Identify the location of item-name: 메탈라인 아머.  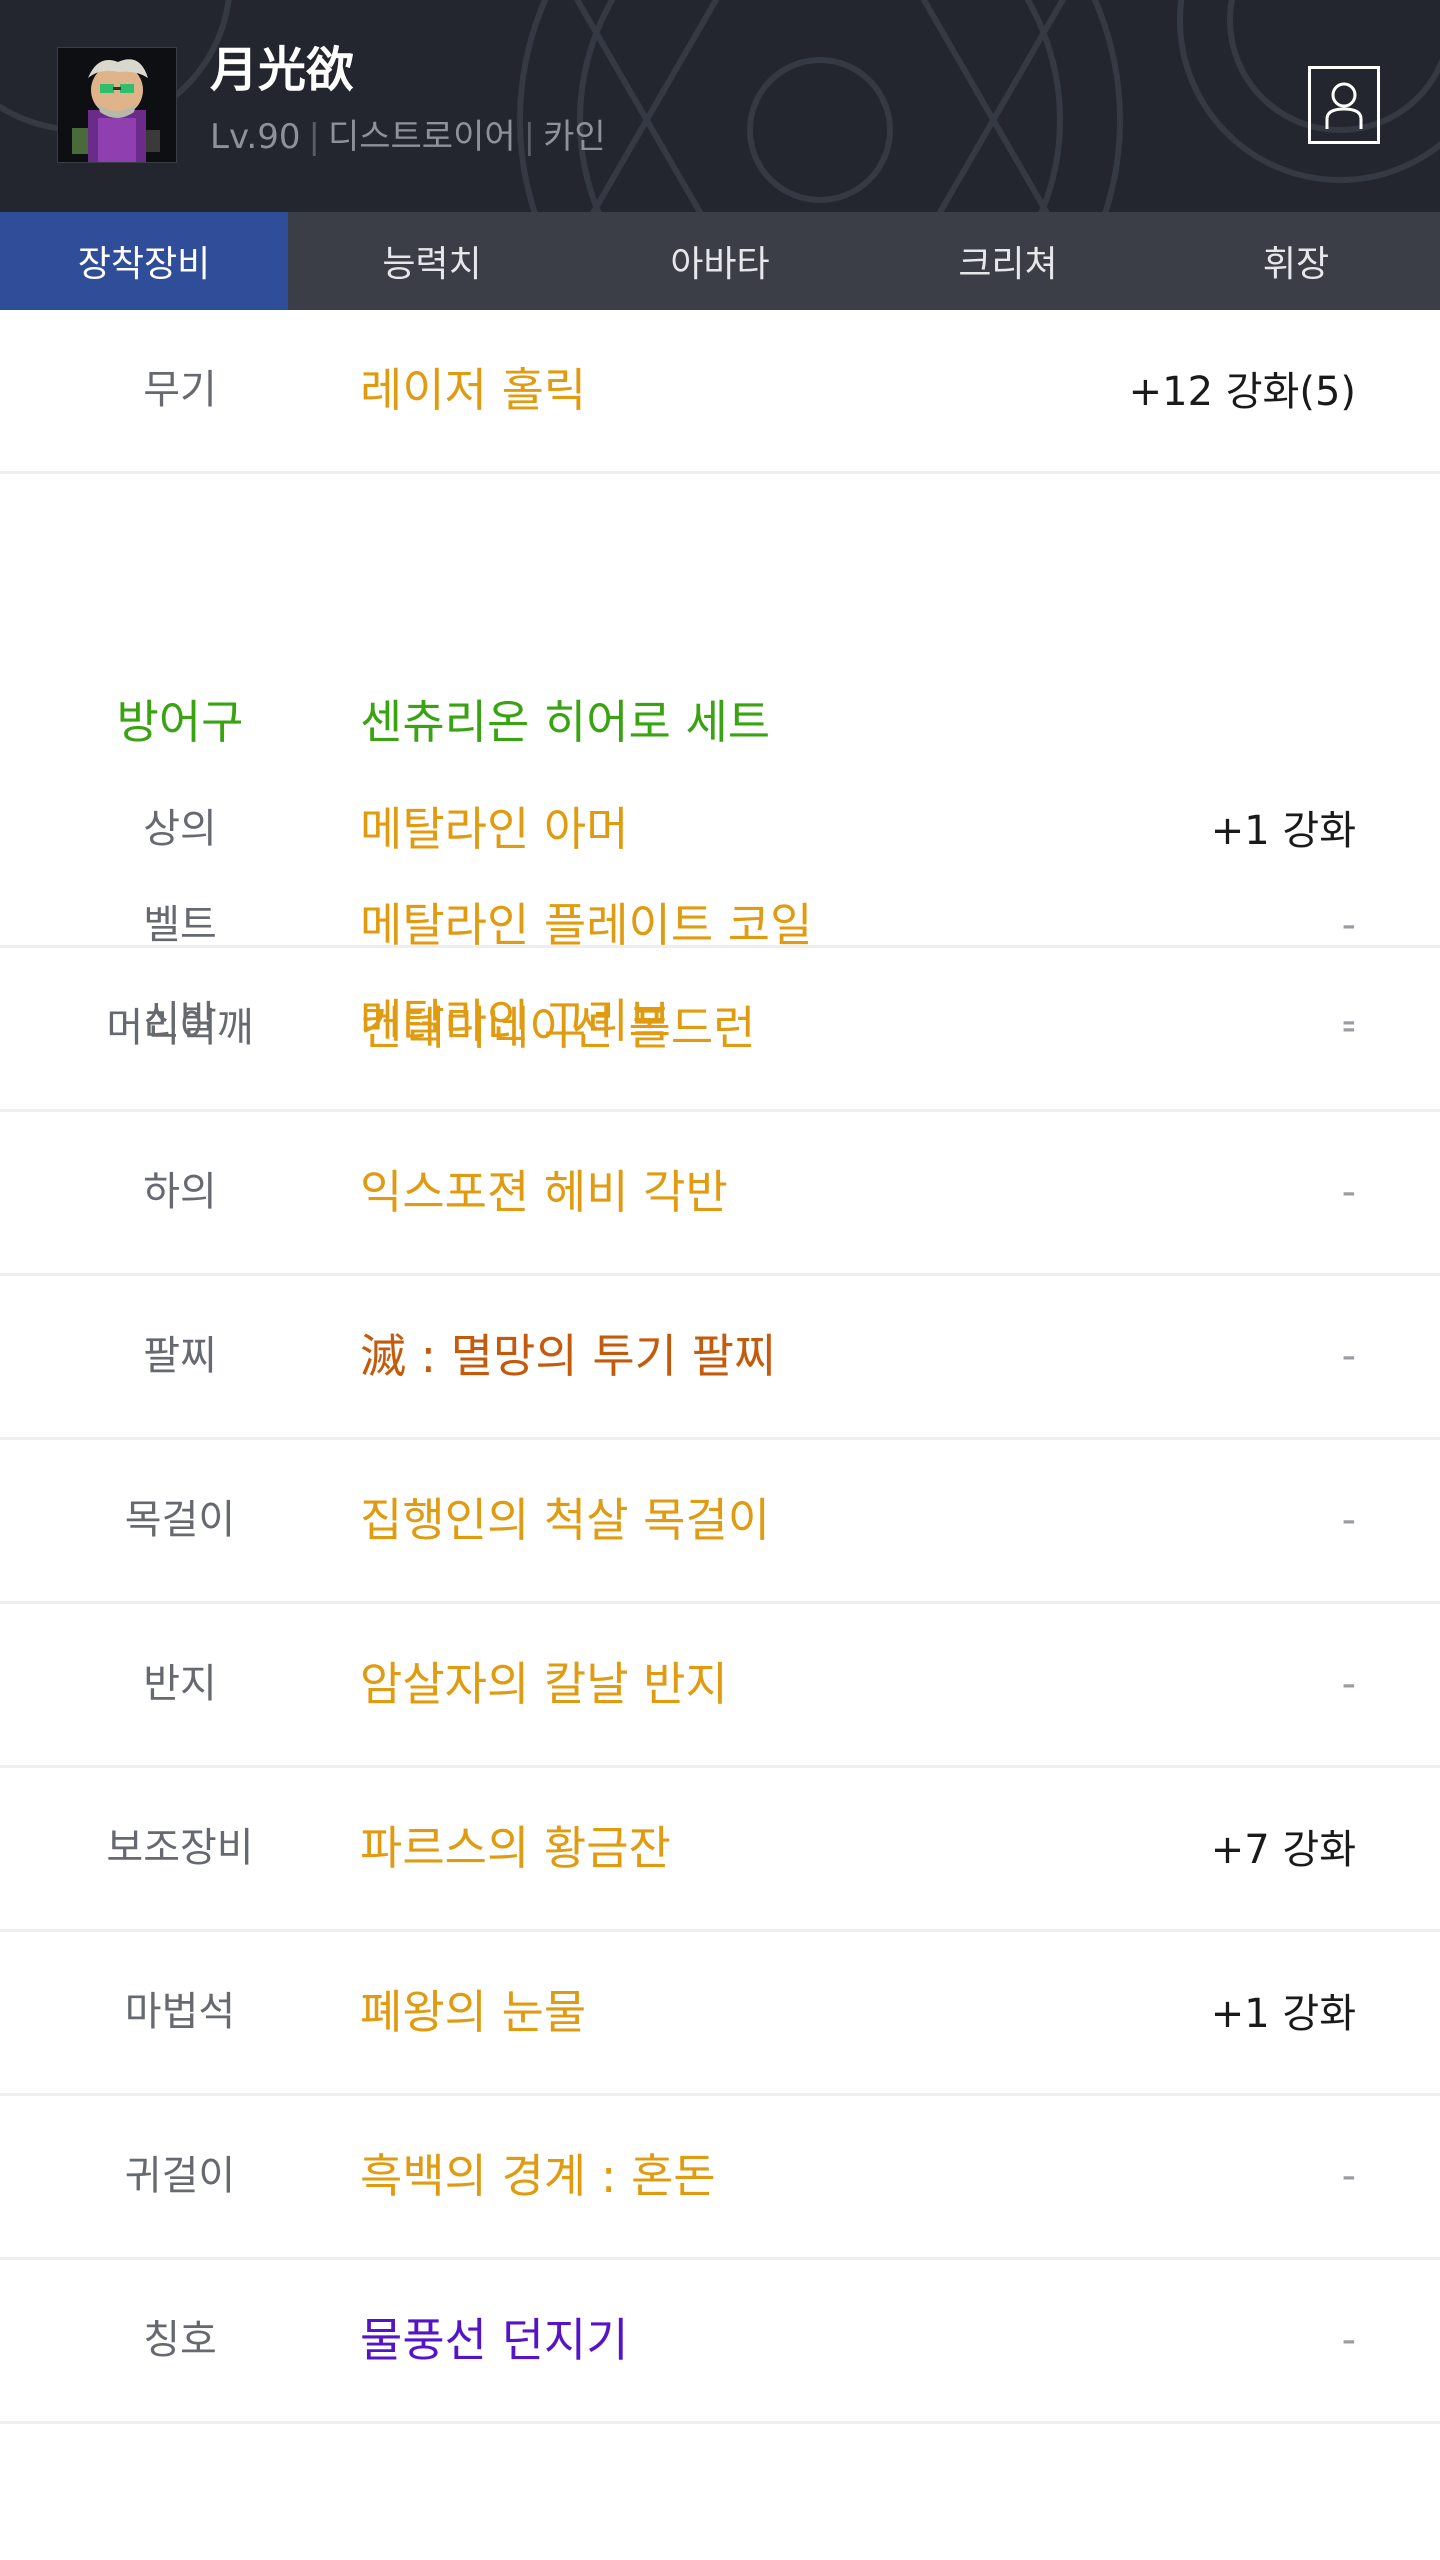
(494, 829).